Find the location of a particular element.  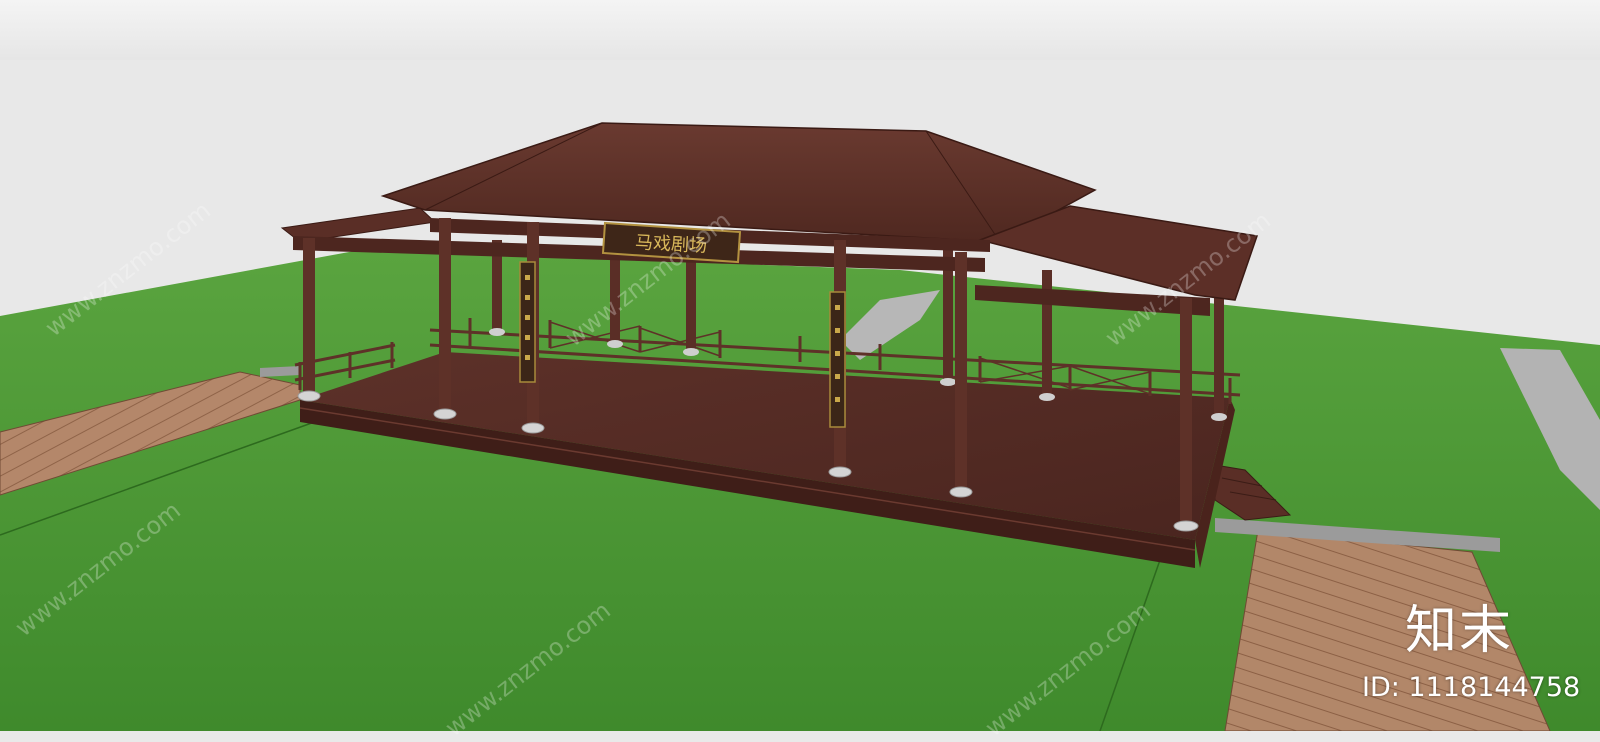

top-bar is located at coordinates (800, 30).